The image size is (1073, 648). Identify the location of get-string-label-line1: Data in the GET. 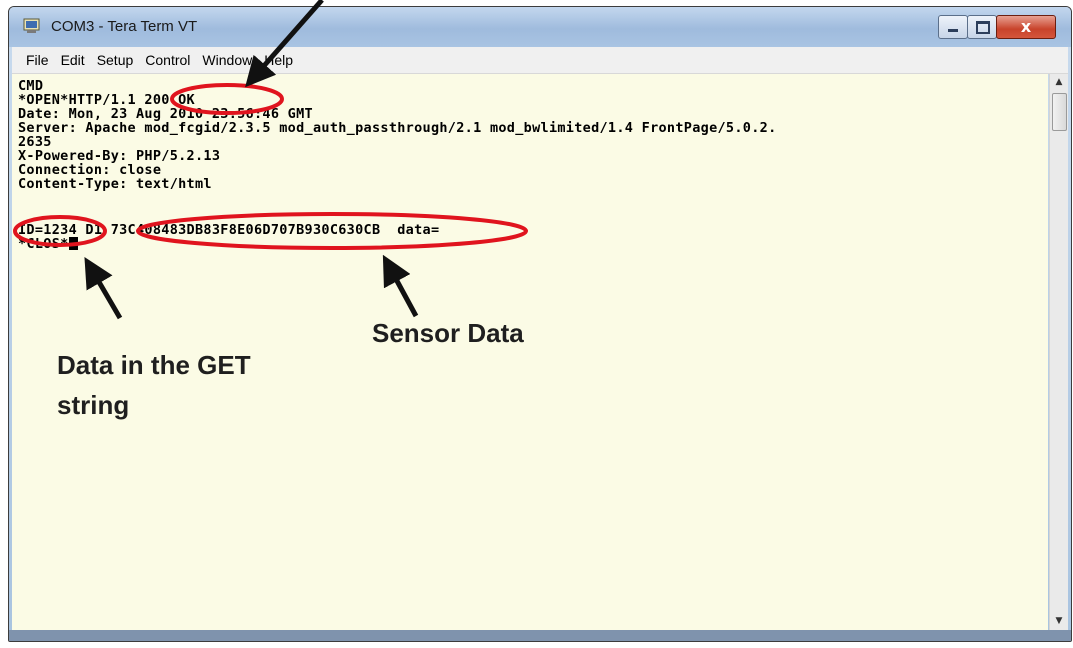
(154, 365).